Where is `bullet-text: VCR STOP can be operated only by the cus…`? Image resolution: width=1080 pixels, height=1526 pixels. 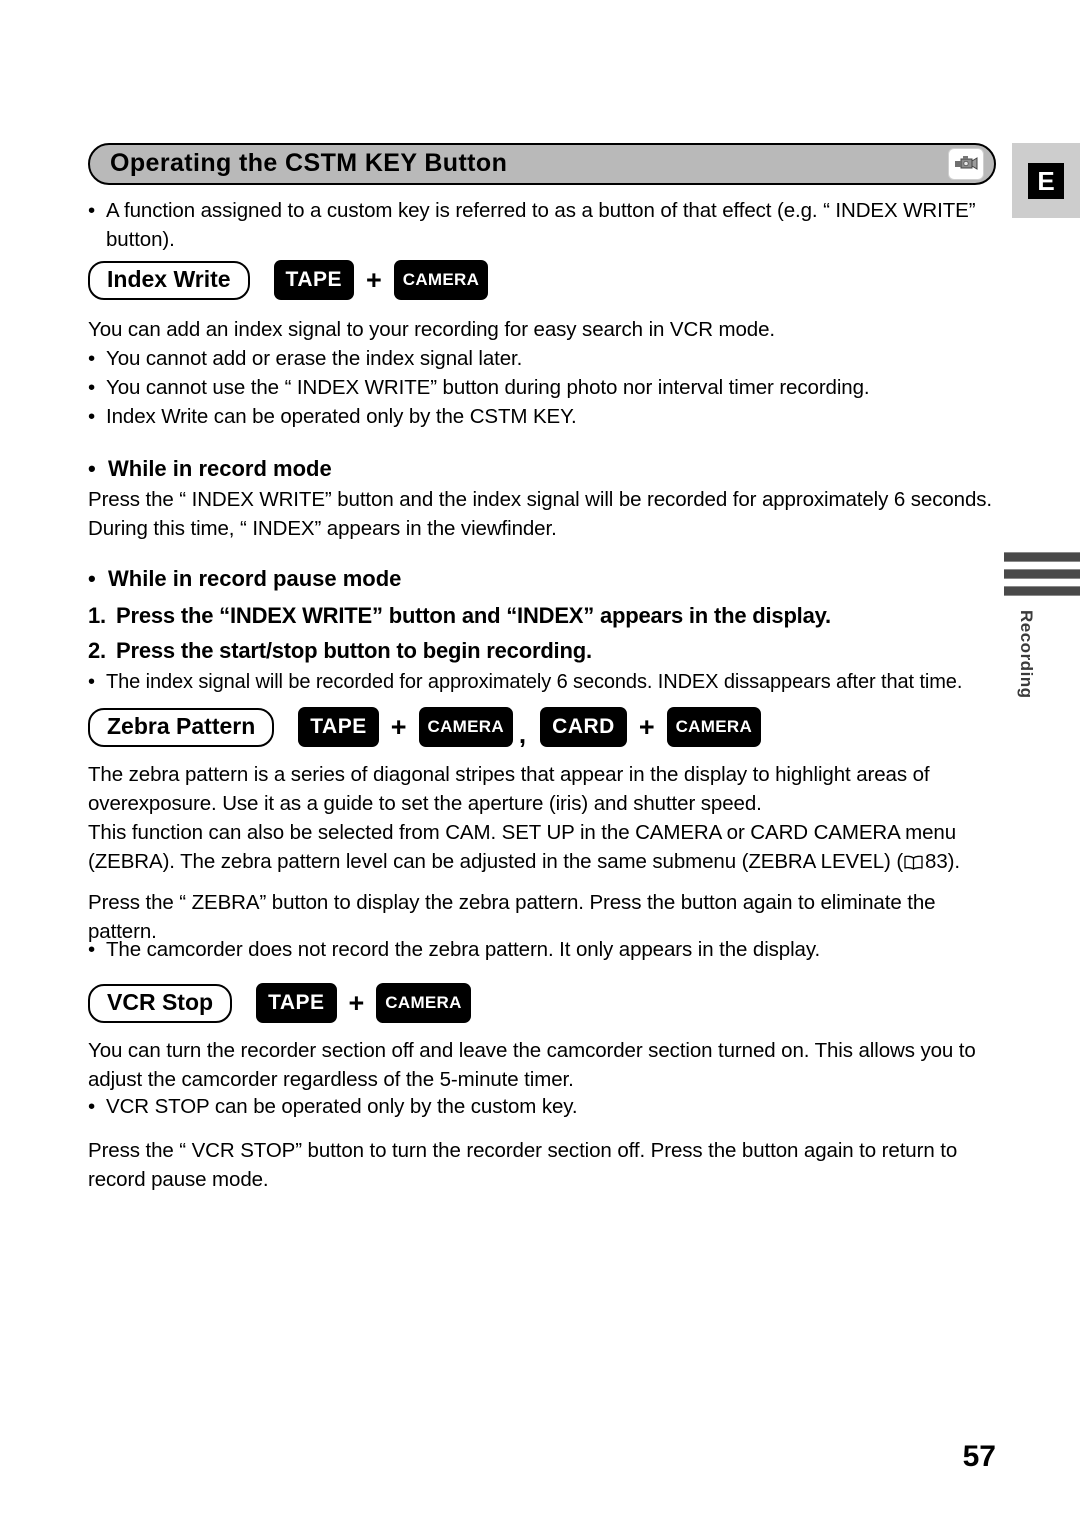 bullet-text: VCR STOP can be operated only by the cus… is located at coordinates (342, 1106).